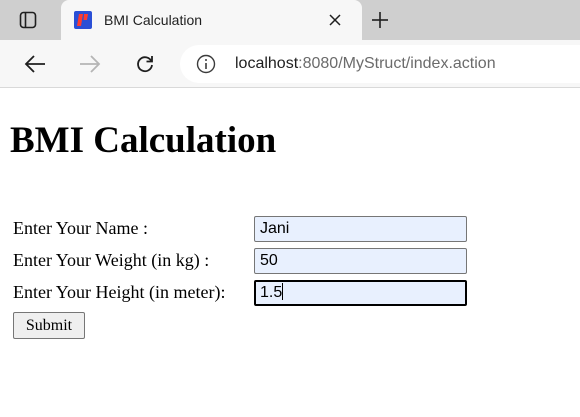 Image resolution: width=580 pixels, height=417 pixels. I want to click on favicon-icon, so click(83, 20).